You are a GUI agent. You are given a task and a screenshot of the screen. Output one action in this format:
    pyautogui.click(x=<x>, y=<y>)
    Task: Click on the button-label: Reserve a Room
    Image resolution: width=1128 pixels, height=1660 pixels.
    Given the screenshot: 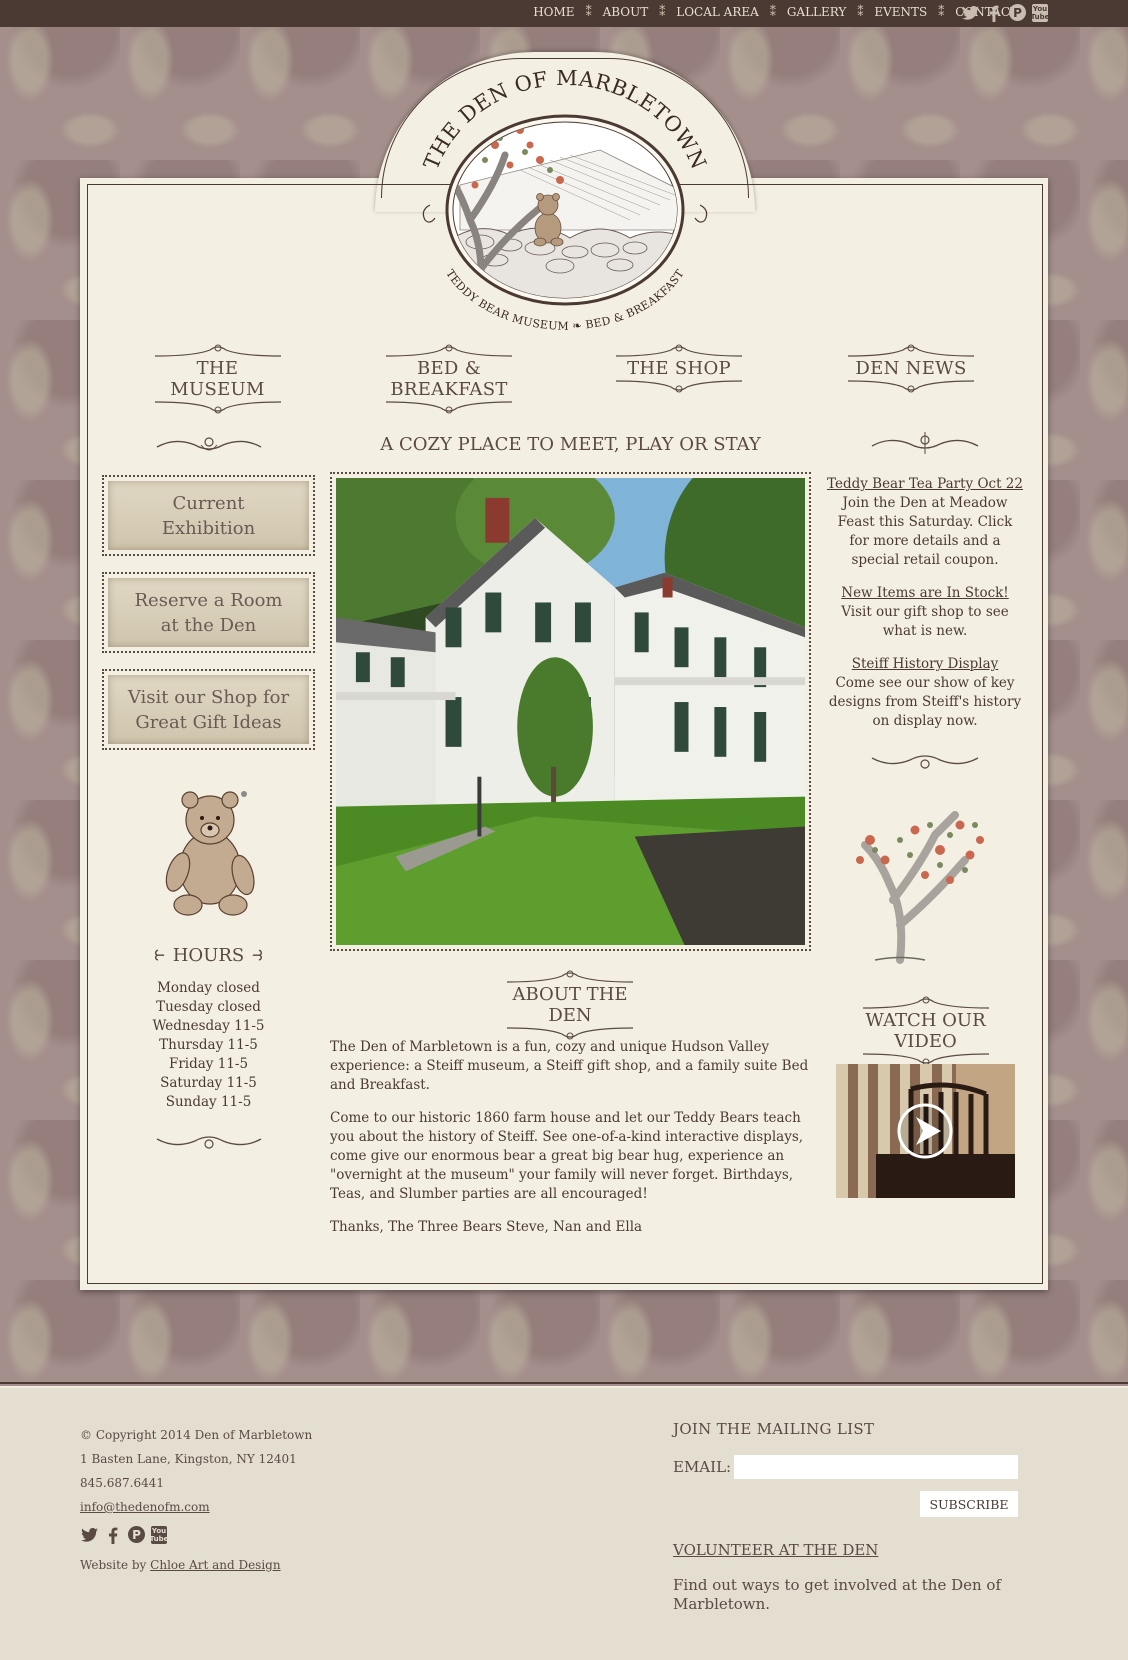 What is the action you would take?
    pyautogui.click(x=208, y=600)
    